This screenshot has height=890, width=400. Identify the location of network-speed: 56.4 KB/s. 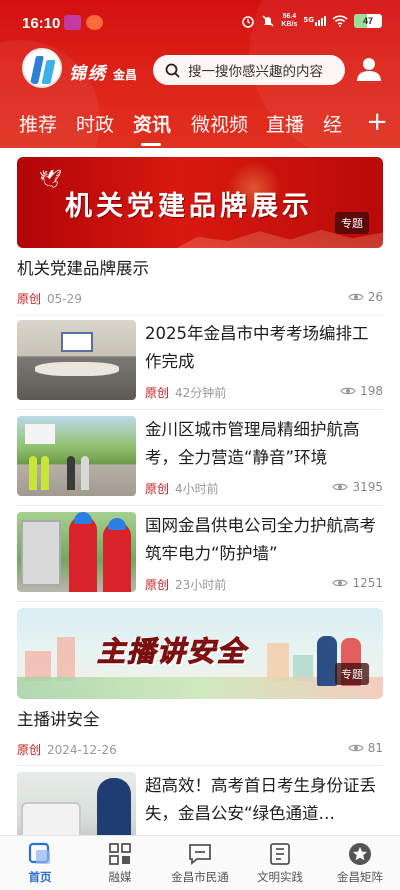
(289, 21).